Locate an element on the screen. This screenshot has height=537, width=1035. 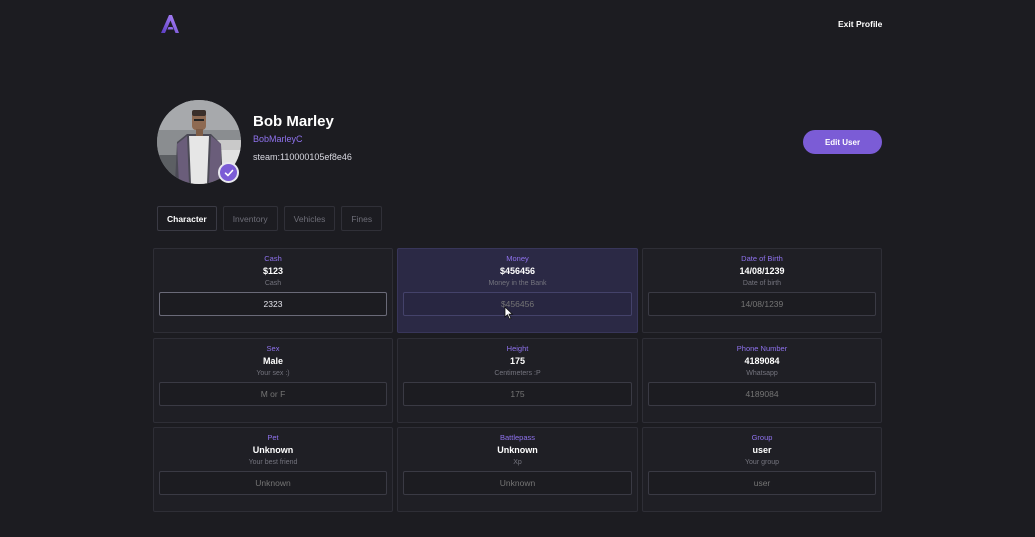
card-label: Height is located at coordinates (517, 348).